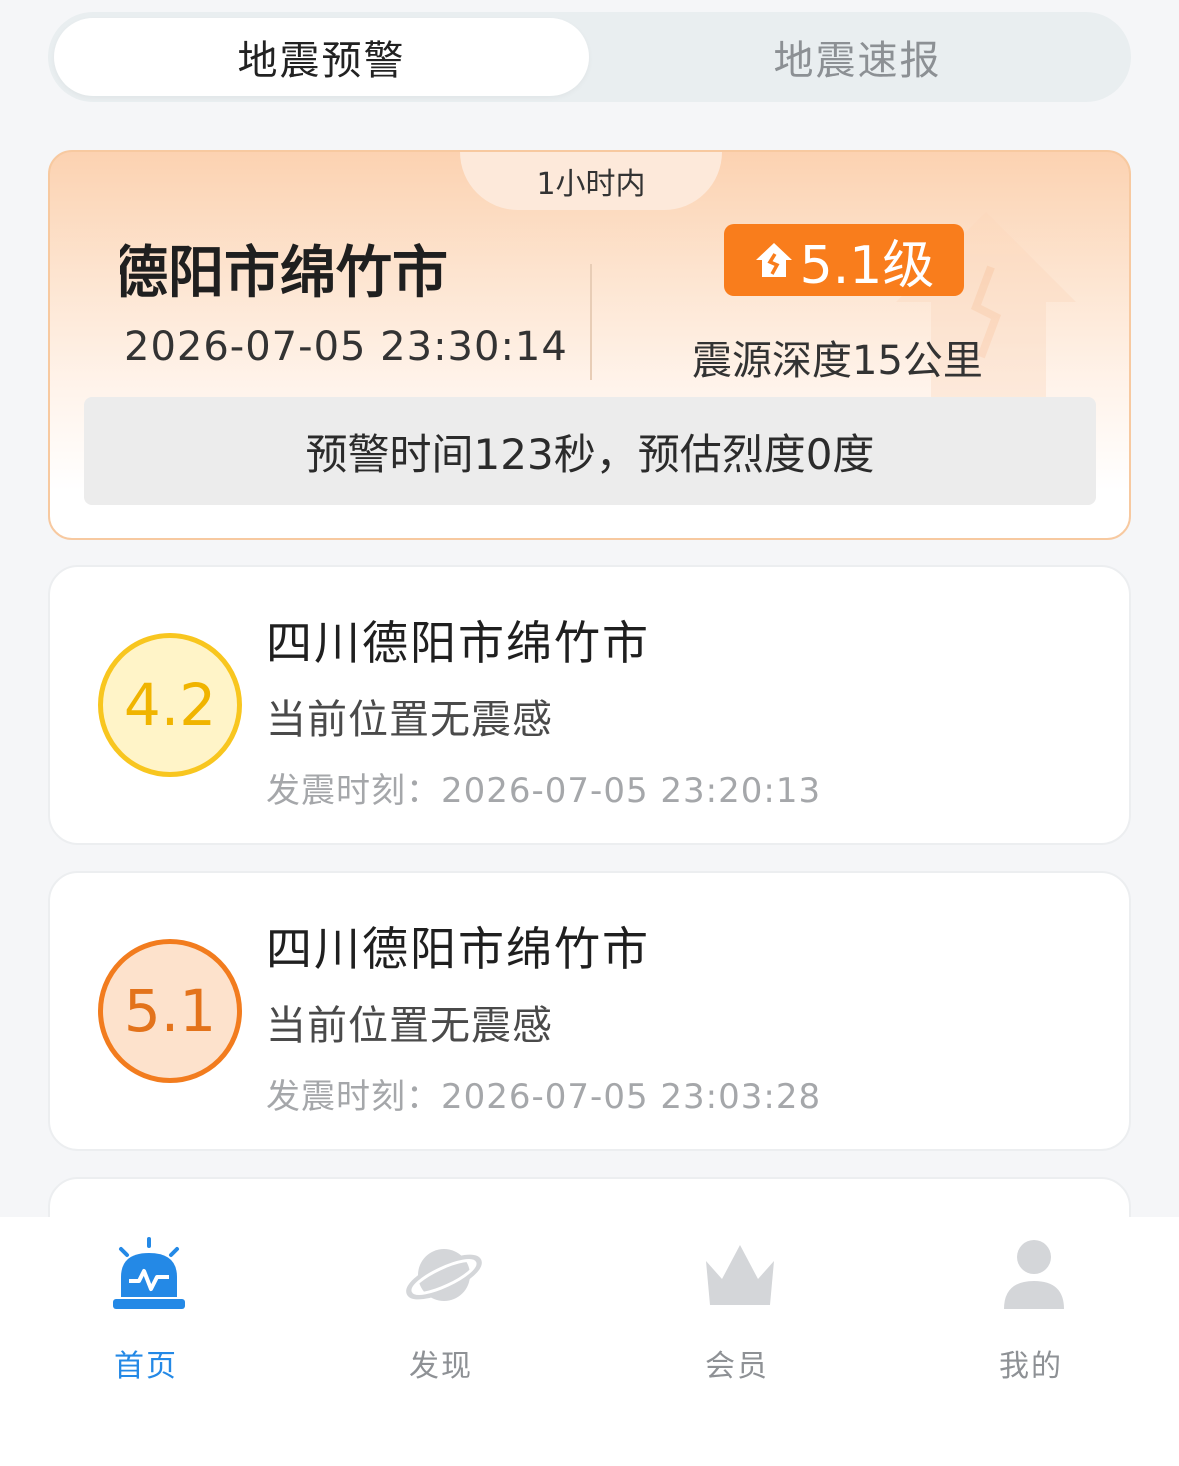 This screenshot has height=1466, width=1179. I want to click on planet-icon, so click(444, 1275).